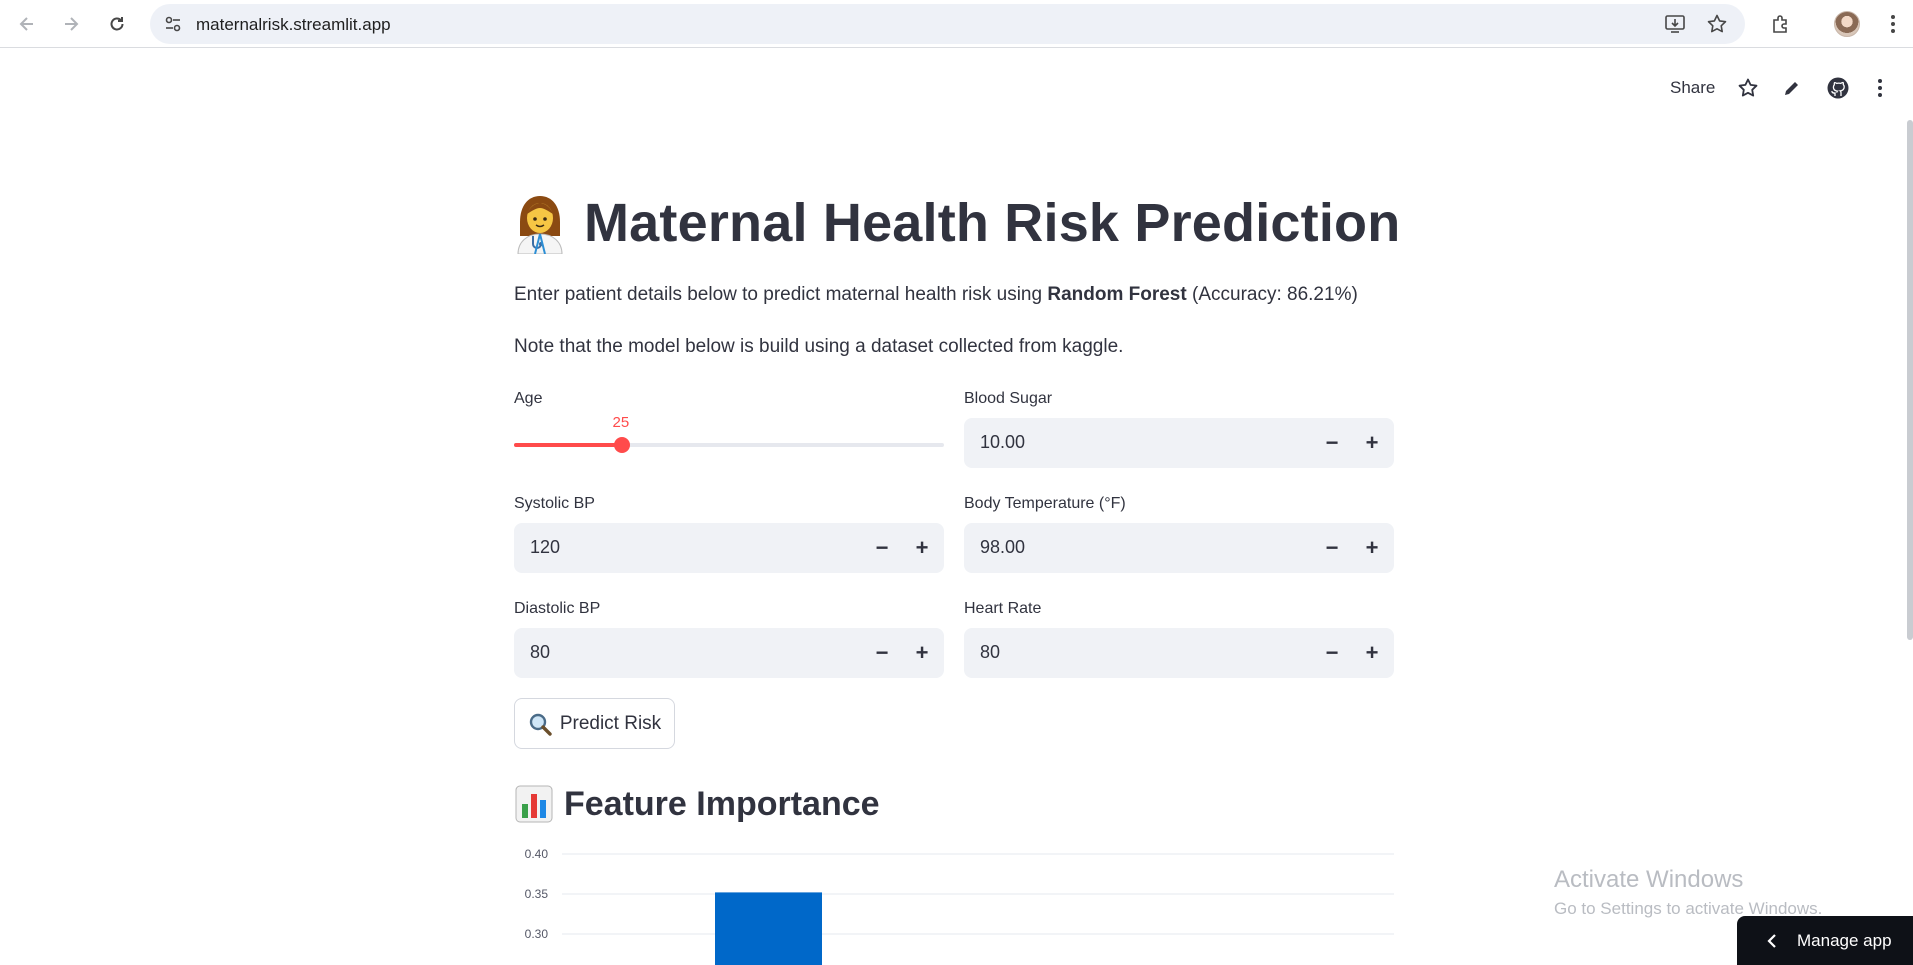  What do you see at coordinates (537, 894) in the screenshot?
I see `y-tick-label: 0.35` at bounding box center [537, 894].